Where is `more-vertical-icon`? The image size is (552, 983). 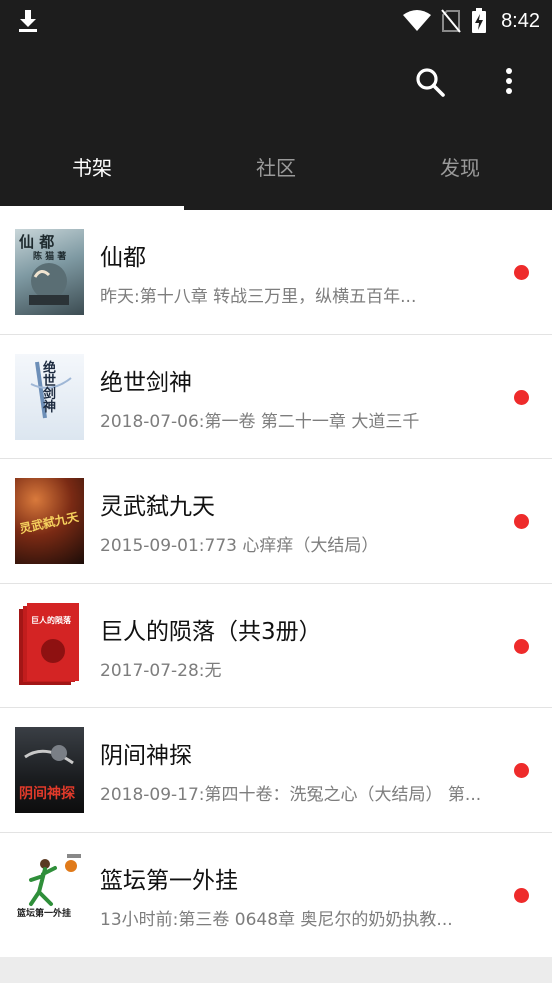 more-vertical-icon is located at coordinates (509, 82).